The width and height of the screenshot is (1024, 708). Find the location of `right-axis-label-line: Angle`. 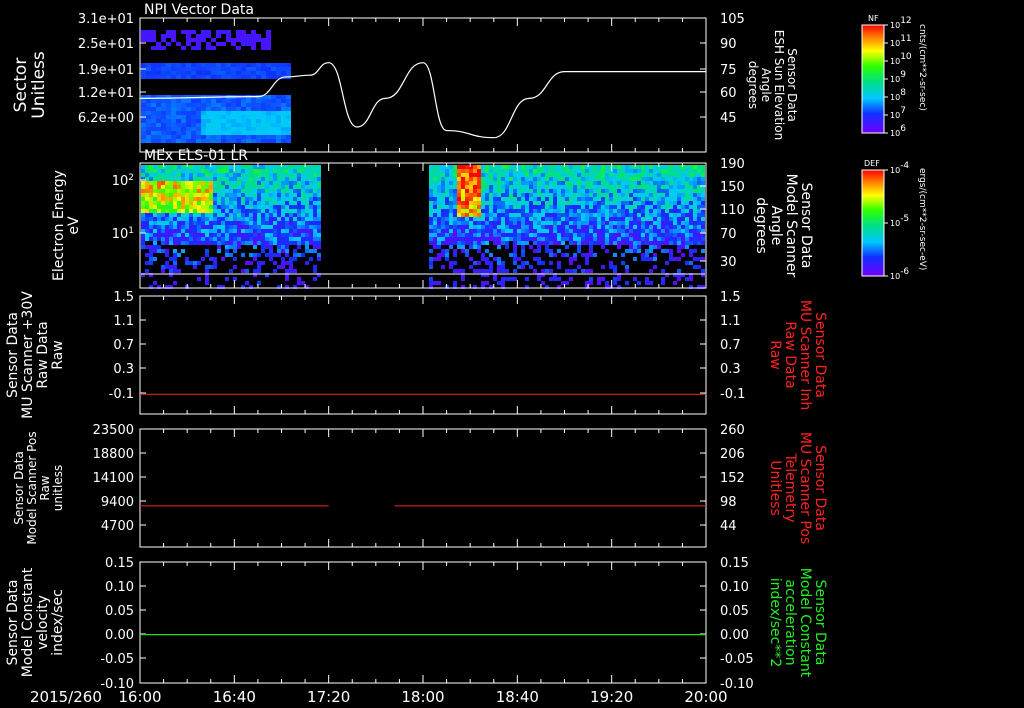

right-axis-label-line: Angle is located at coordinates (776, 226).